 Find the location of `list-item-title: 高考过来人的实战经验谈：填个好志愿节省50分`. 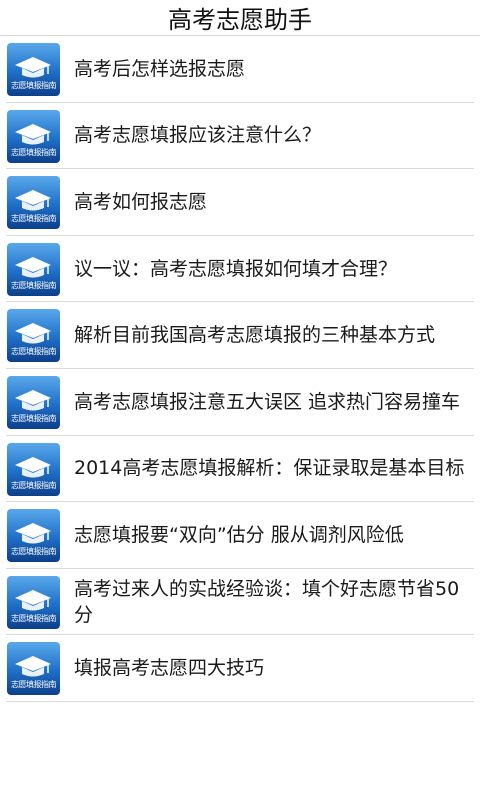

list-item-title: 高考过来人的实战经验谈：填个好志愿节省50分 is located at coordinates (267, 601).